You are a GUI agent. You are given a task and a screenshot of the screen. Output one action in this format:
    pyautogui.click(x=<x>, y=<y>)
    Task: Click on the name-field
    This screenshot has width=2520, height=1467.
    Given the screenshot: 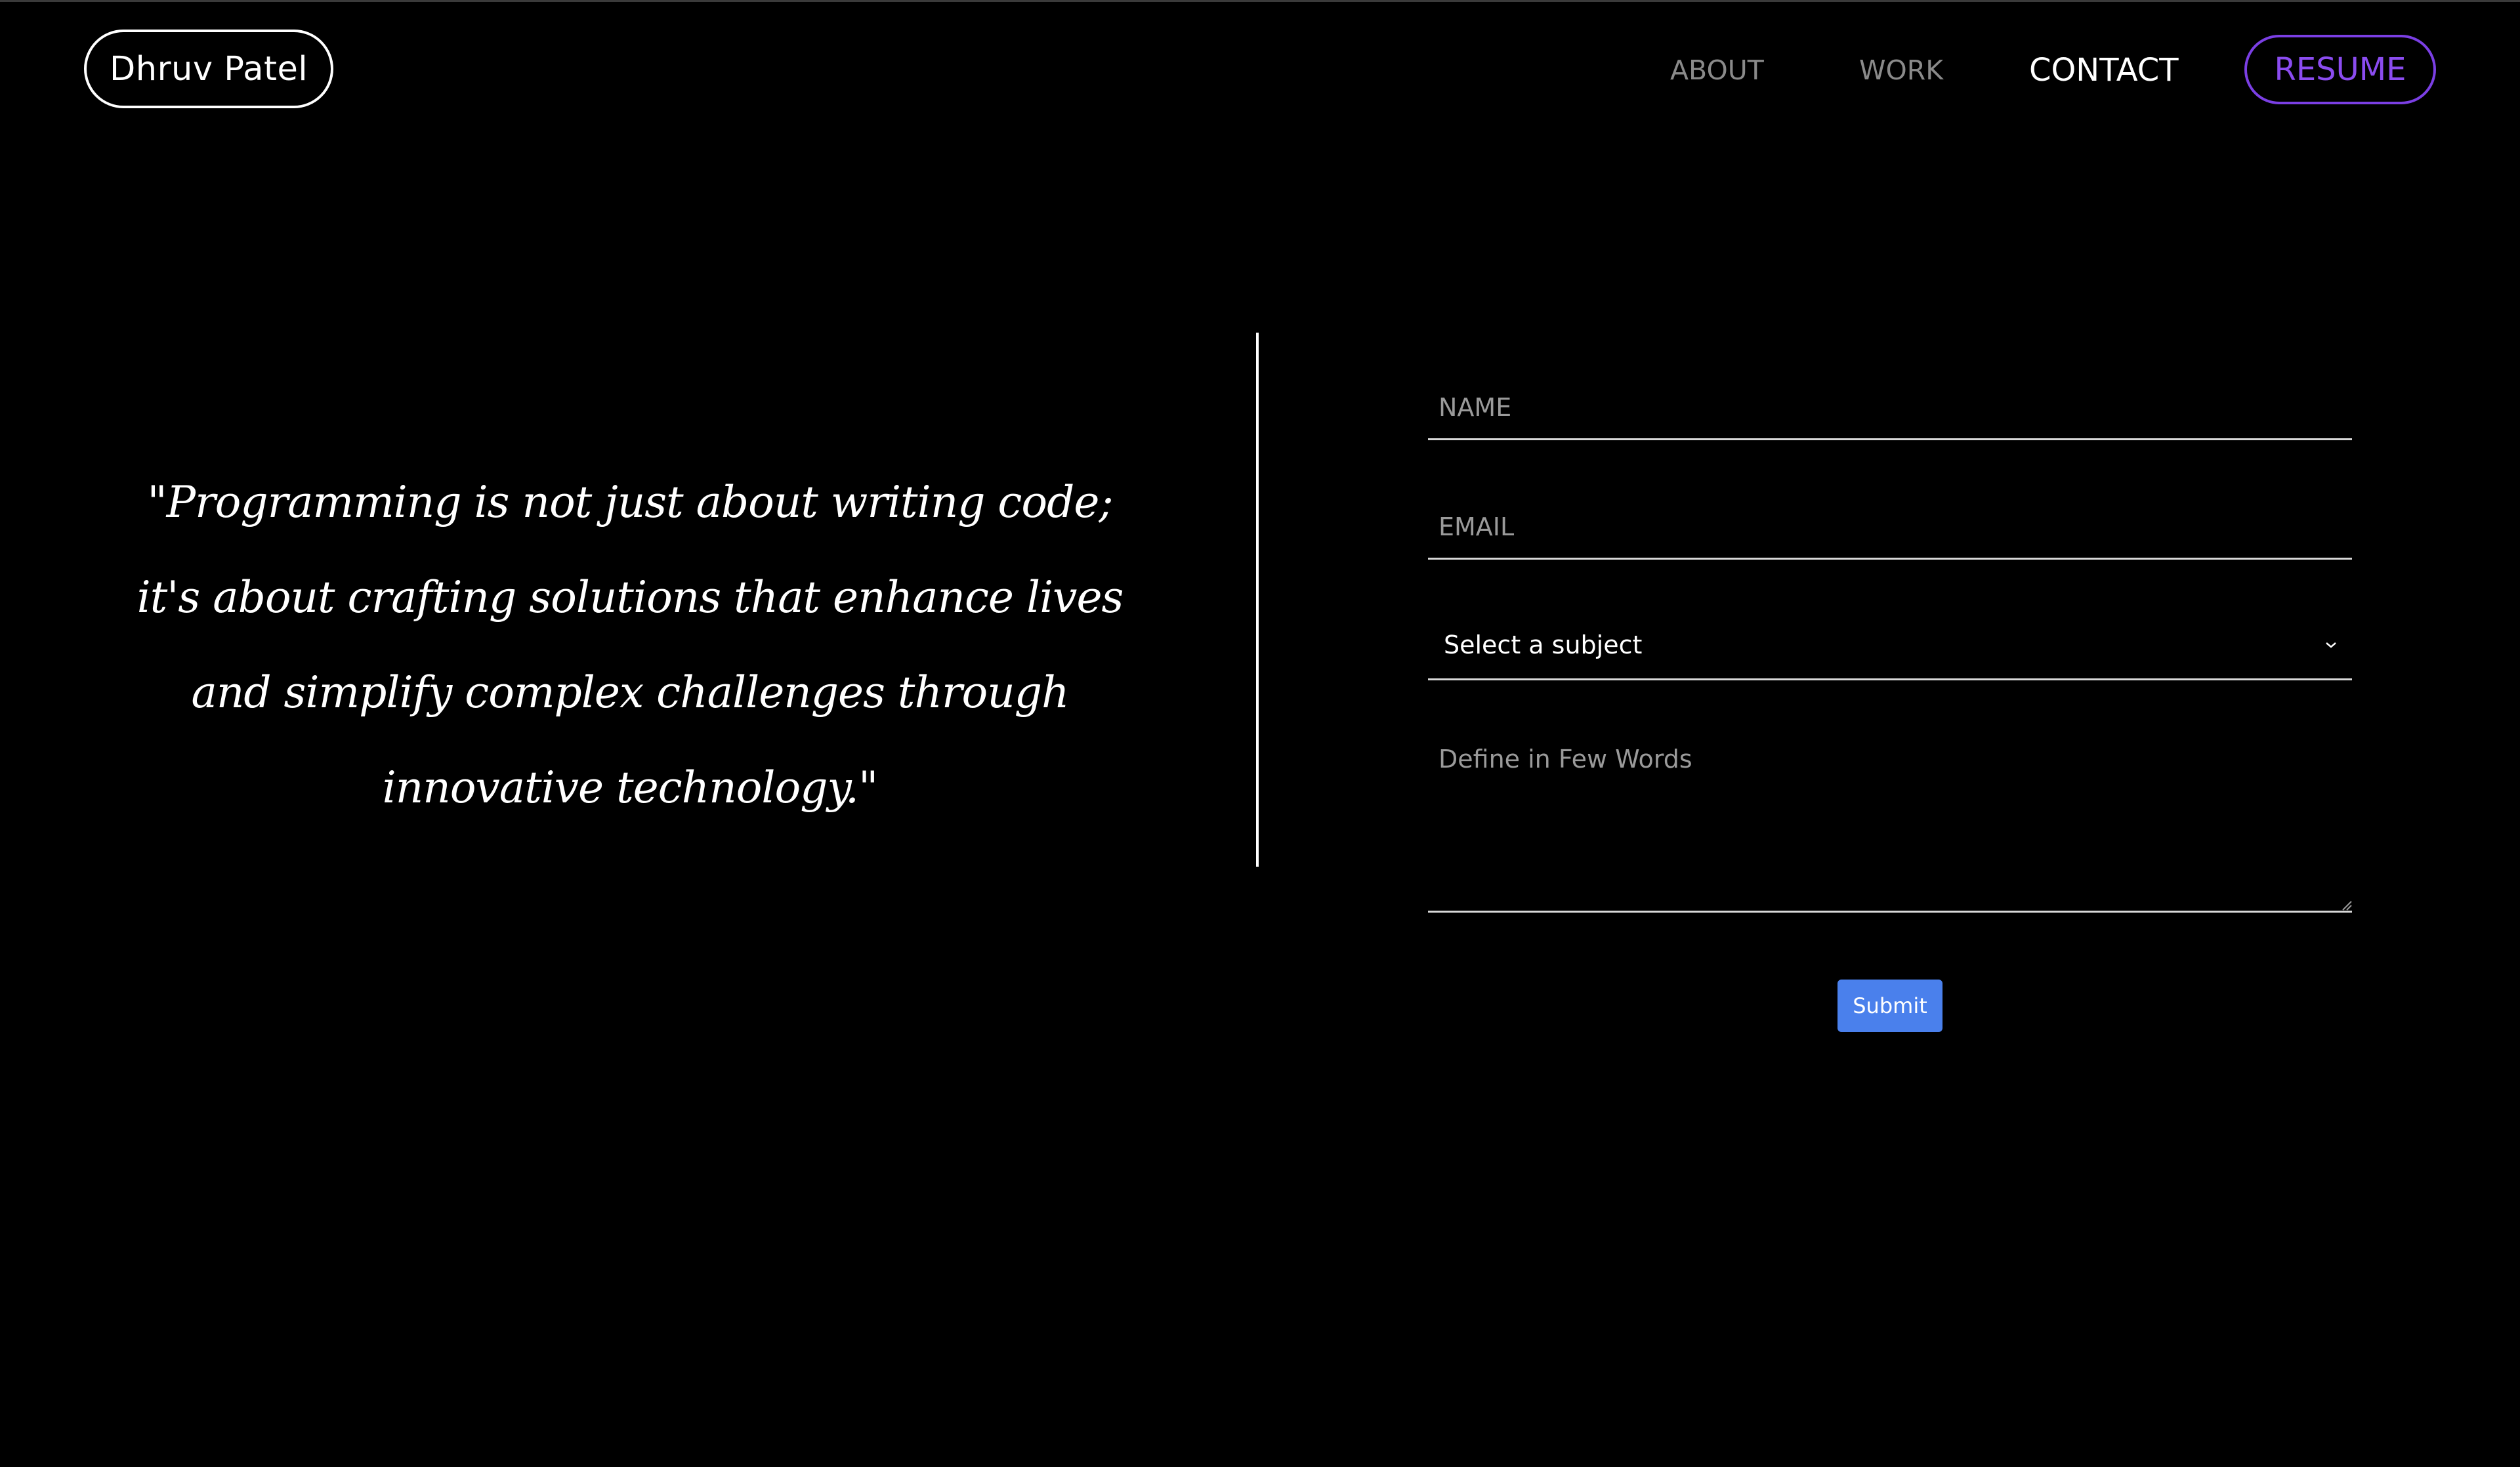 What is the action you would take?
    pyautogui.click(x=1890, y=408)
    